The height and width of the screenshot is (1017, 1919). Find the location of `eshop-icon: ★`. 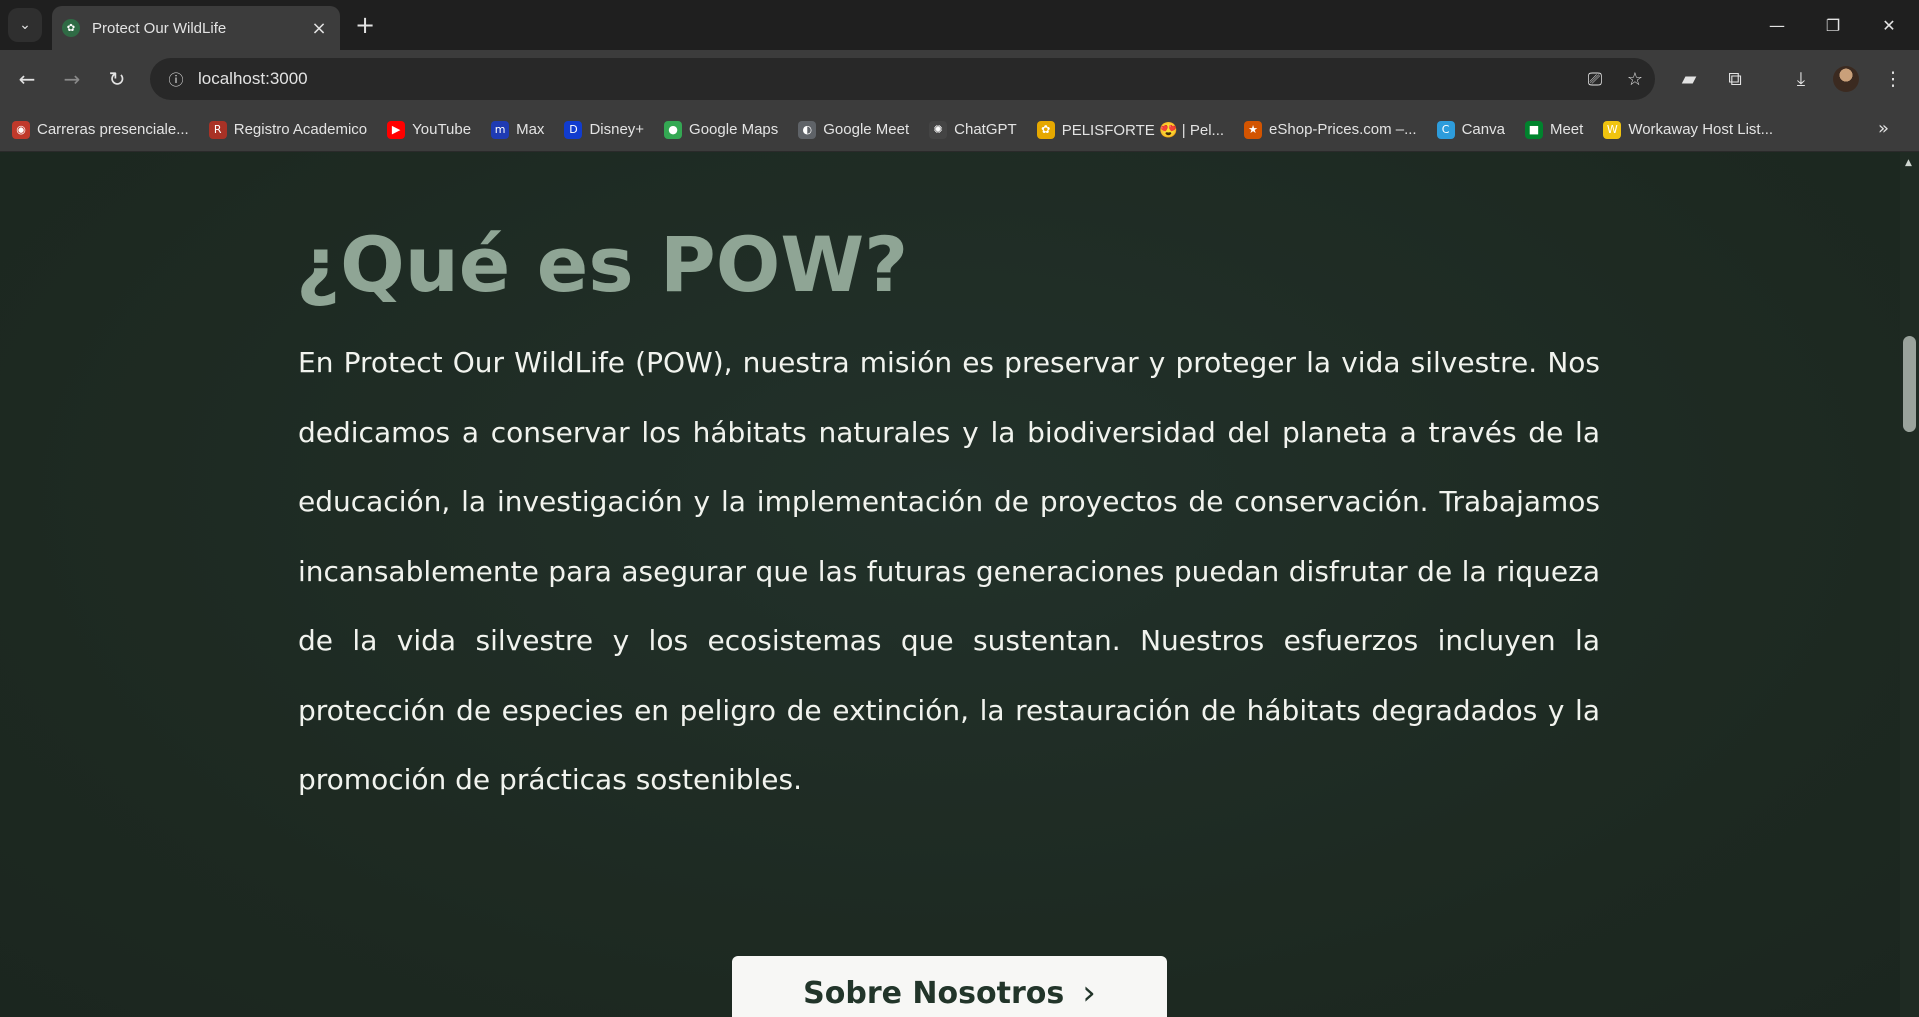

eshop-icon: ★ is located at coordinates (1253, 129).